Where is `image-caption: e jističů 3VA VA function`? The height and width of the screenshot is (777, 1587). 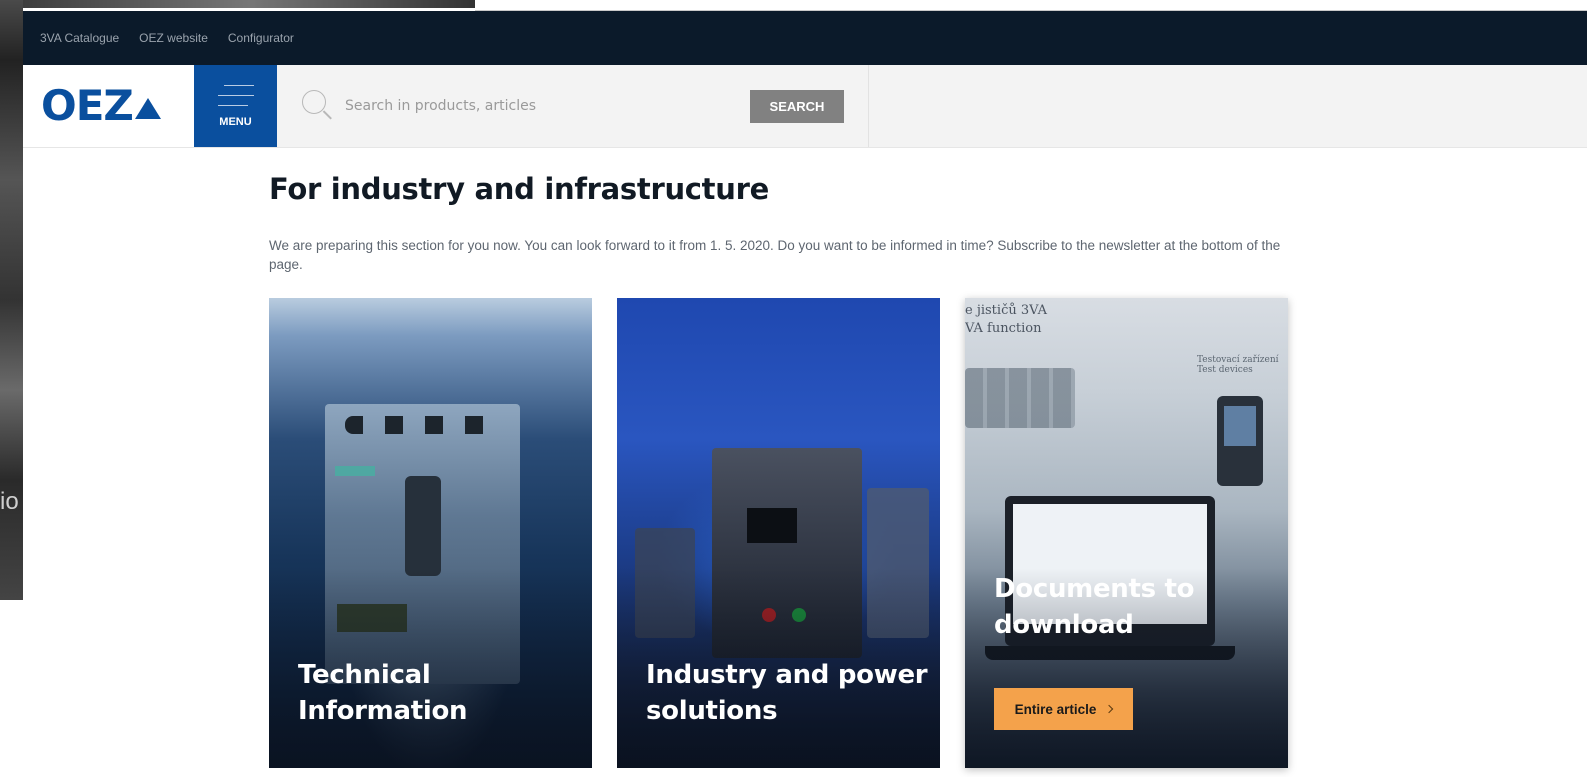
image-caption: e jističů 3VA VA function is located at coordinates (1006, 320).